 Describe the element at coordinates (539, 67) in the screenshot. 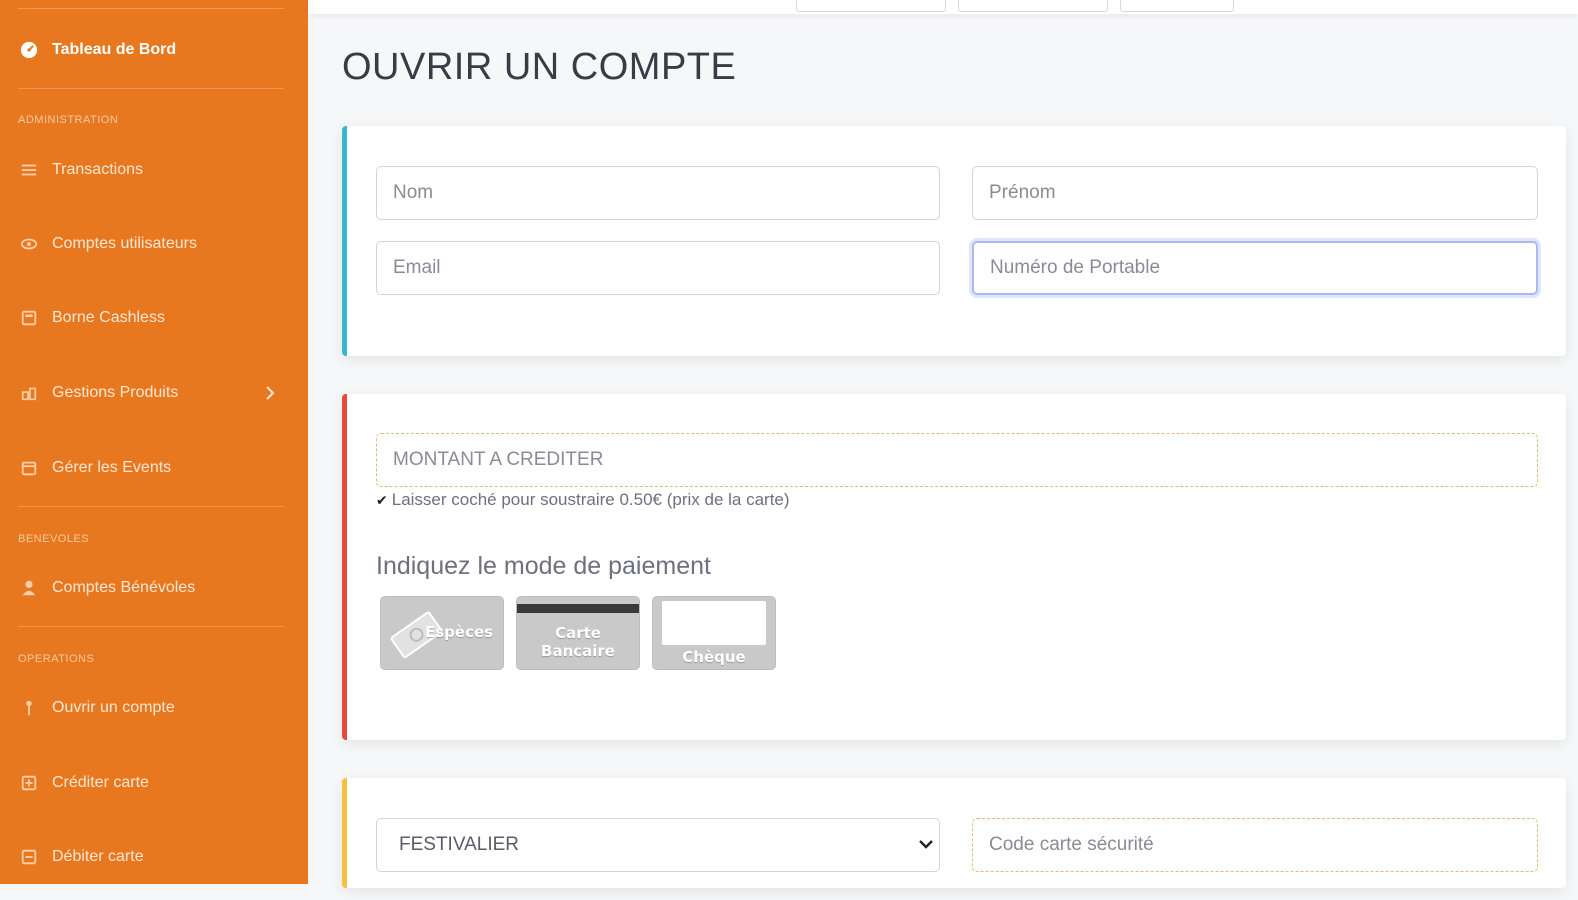

I see `page-title: OUVRIR UN COMPTE` at that location.